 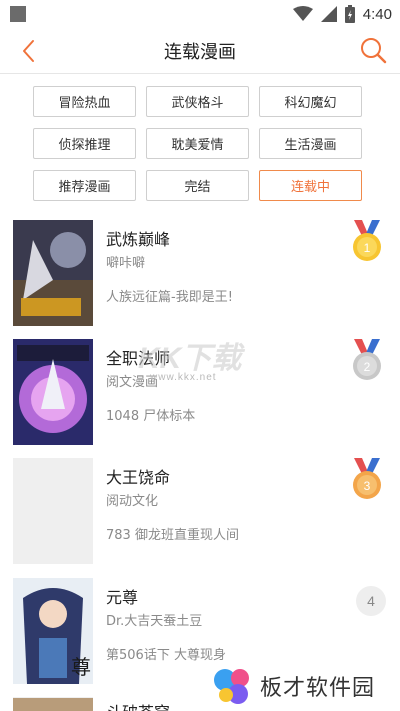 What do you see at coordinates (138, 477) in the screenshot?
I see `comic-title: 大王饶命` at bounding box center [138, 477].